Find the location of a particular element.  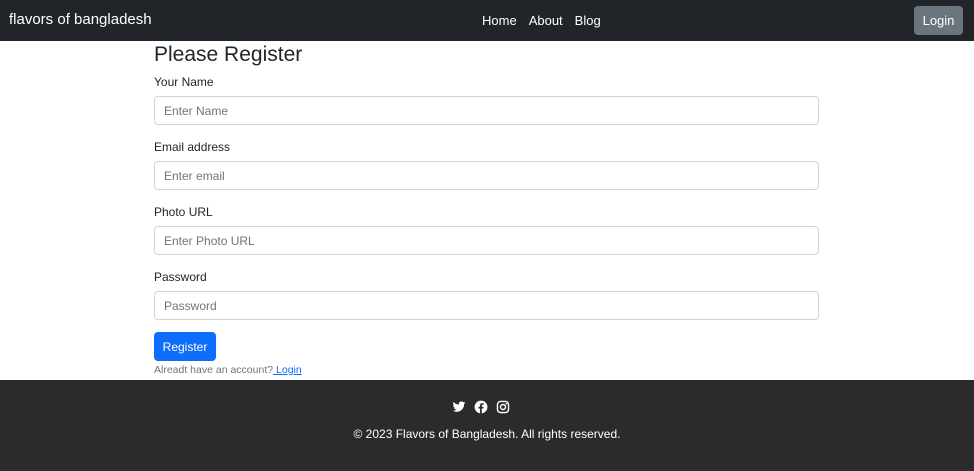

email-label: Email address is located at coordinates (192, 147).